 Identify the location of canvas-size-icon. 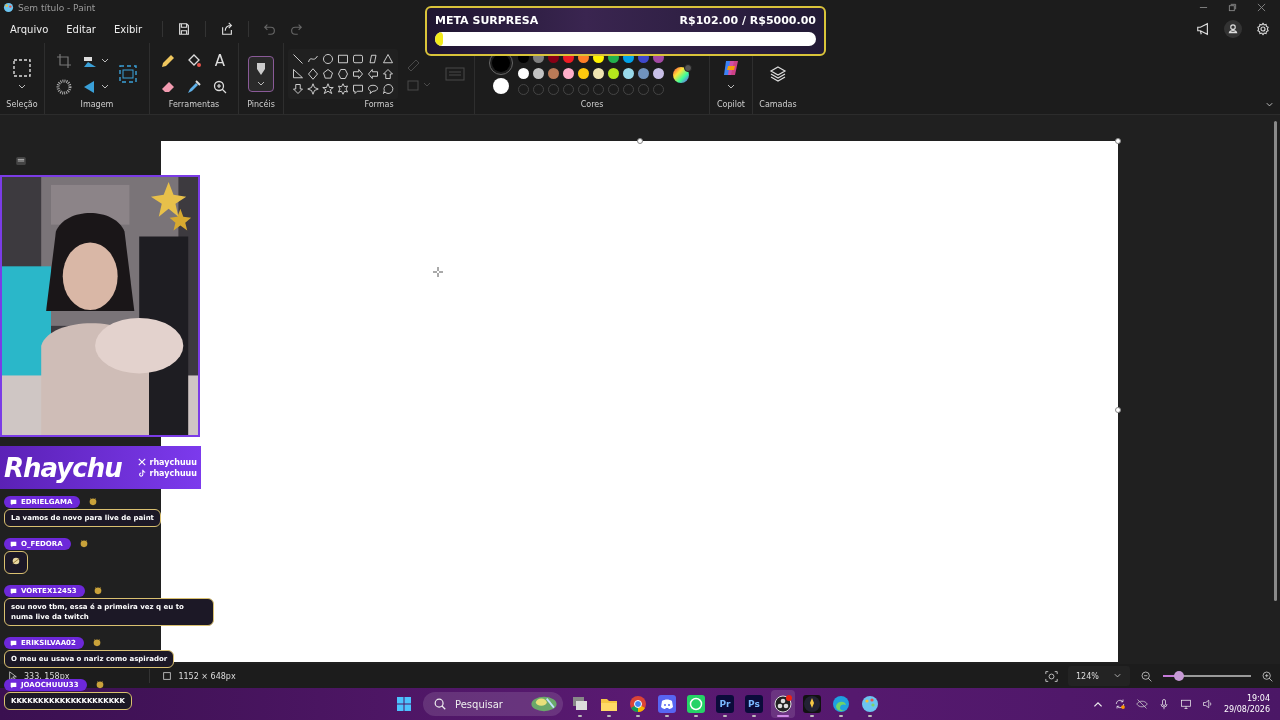
(167, 676).